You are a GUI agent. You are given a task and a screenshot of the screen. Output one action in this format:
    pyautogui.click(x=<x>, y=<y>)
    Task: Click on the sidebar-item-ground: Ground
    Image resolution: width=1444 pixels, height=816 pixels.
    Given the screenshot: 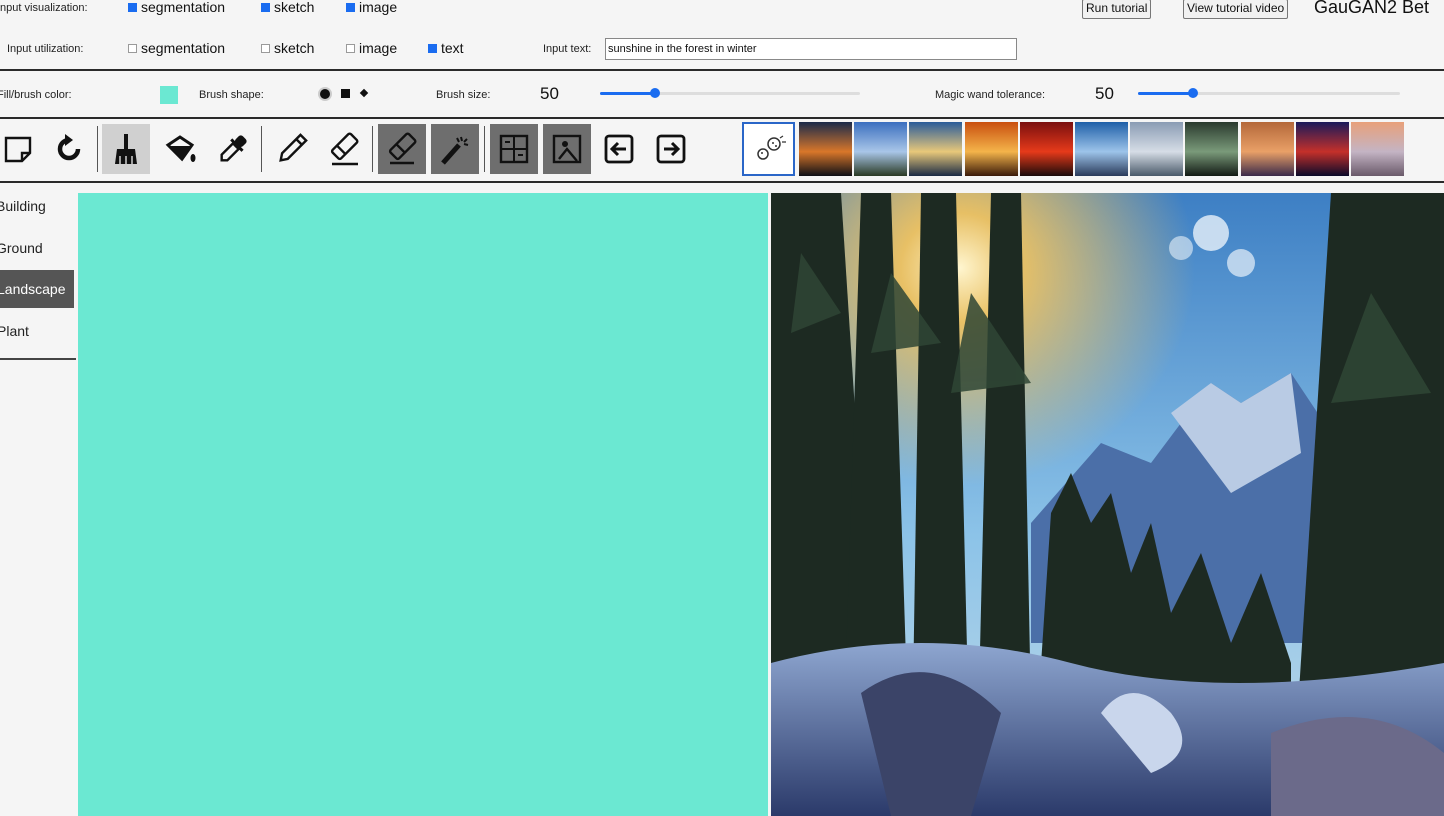 What is the action you would take?
    pyautogui.click(x=37, y=248)
    